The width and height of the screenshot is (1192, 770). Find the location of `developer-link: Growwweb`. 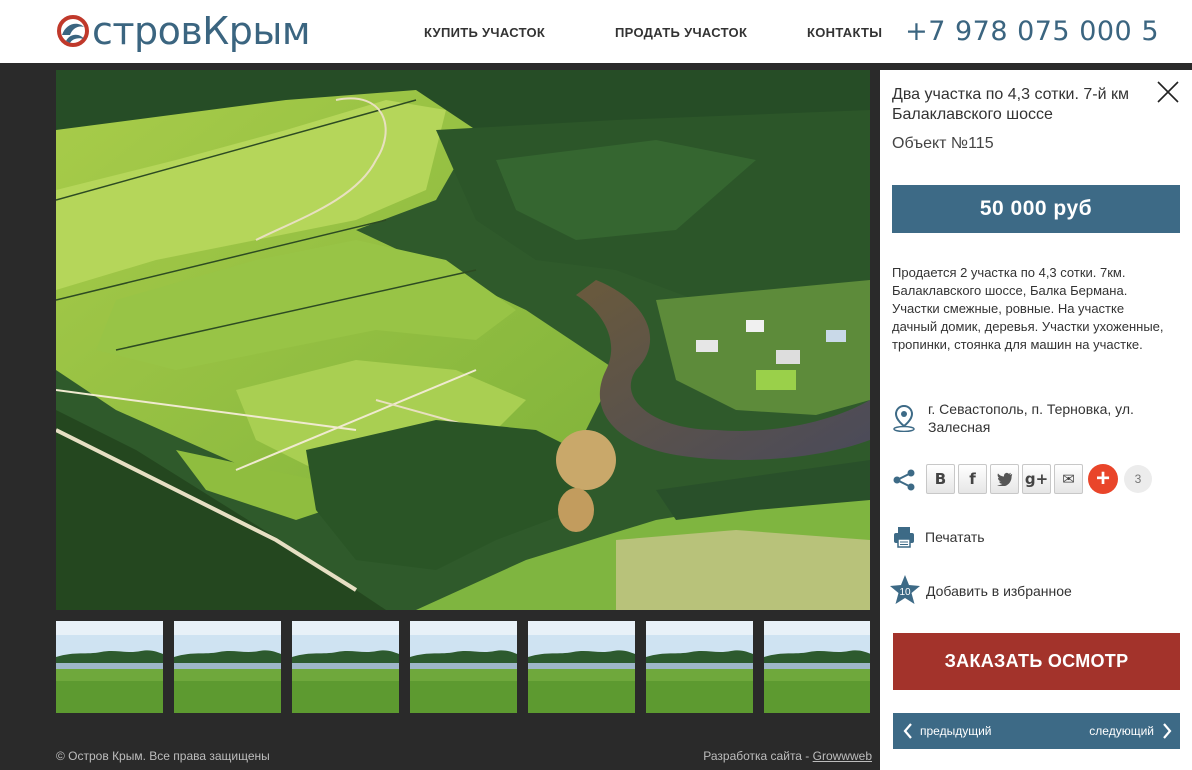

developer-link: Growwweb is located at coordinates (842, 756).